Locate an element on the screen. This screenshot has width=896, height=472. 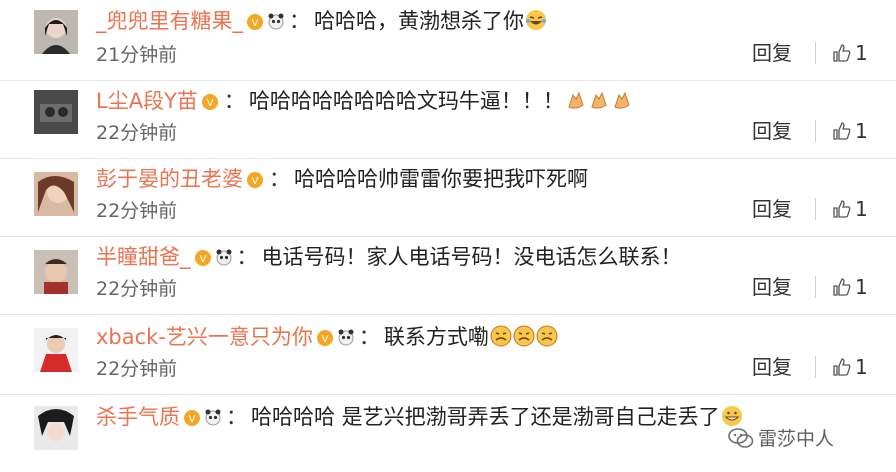
username: 彭于晏的丑老婆 is located at coordinates (169, 179).